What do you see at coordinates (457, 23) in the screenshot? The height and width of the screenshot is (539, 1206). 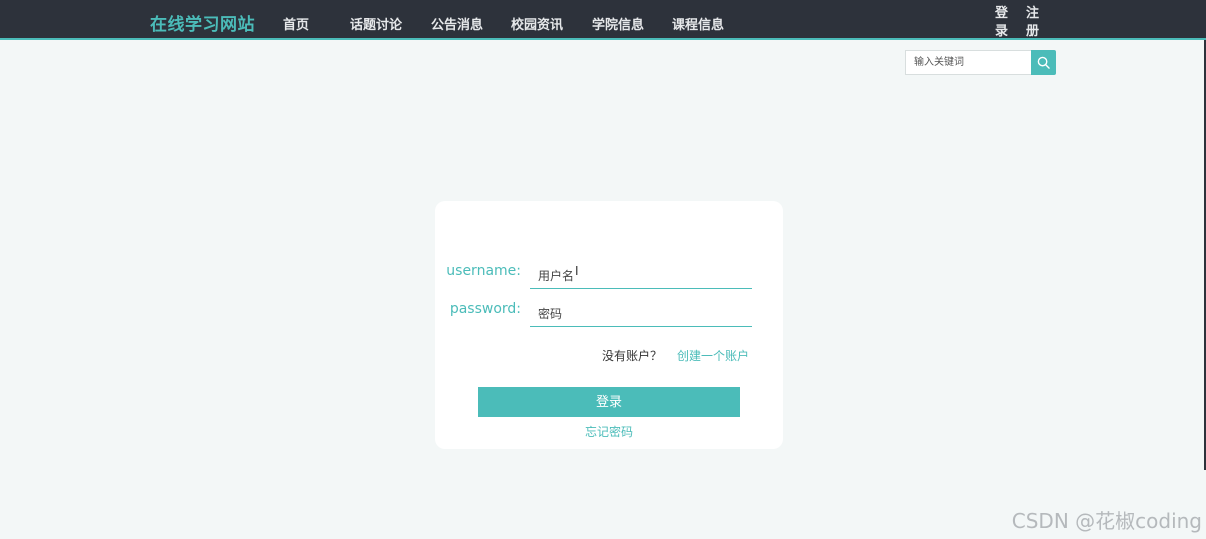 I see `nav-item-announcements: 公告消息` at bounding box center [457, 23].